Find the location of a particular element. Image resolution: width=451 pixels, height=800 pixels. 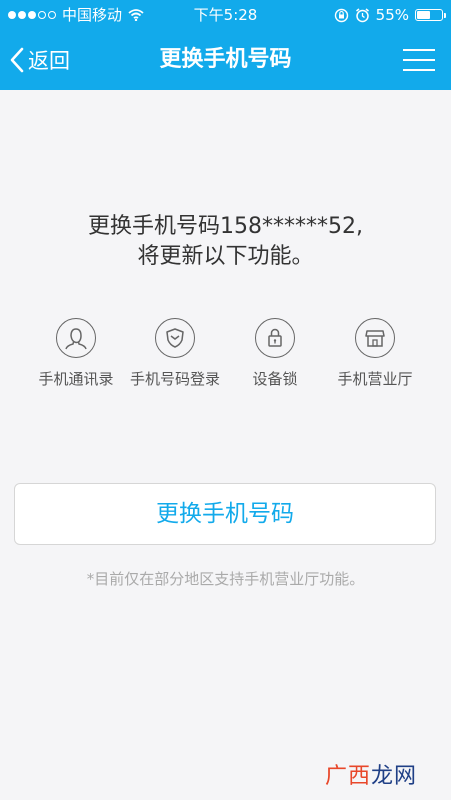

watermark-part-1: 广西 is located at coordinates (347, 776).